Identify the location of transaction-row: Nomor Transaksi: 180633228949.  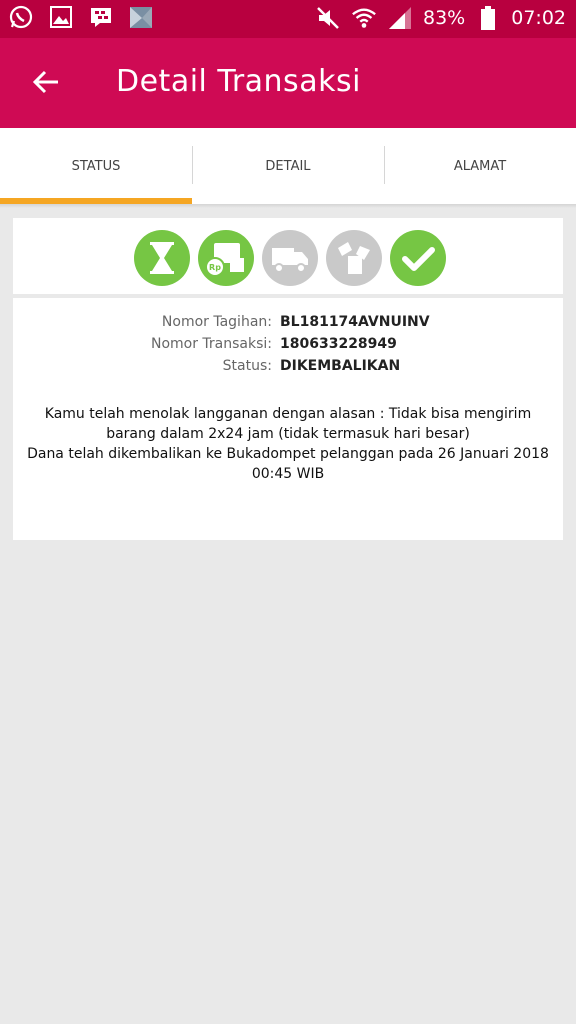
(288, 347).